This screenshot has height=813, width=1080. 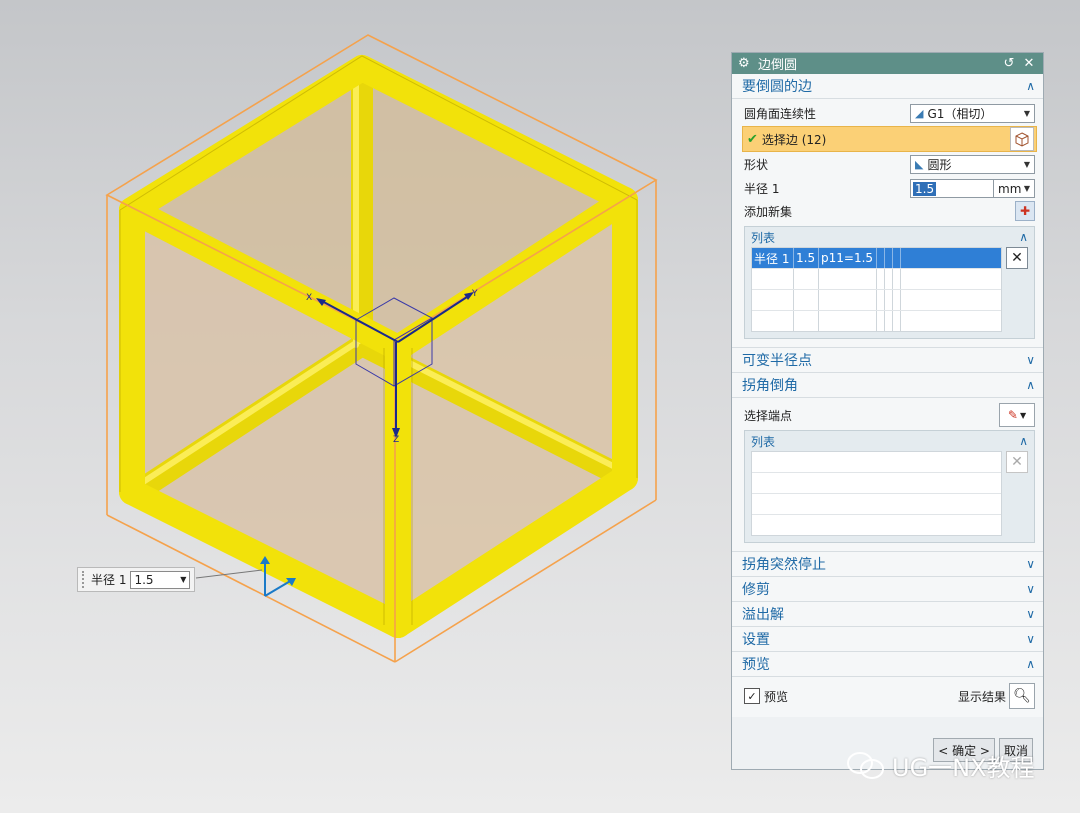 What do you see at coordinates (763, 441) in the screenshot?
I see `corner-list-title: 列表` at bounding box center [763, 441].